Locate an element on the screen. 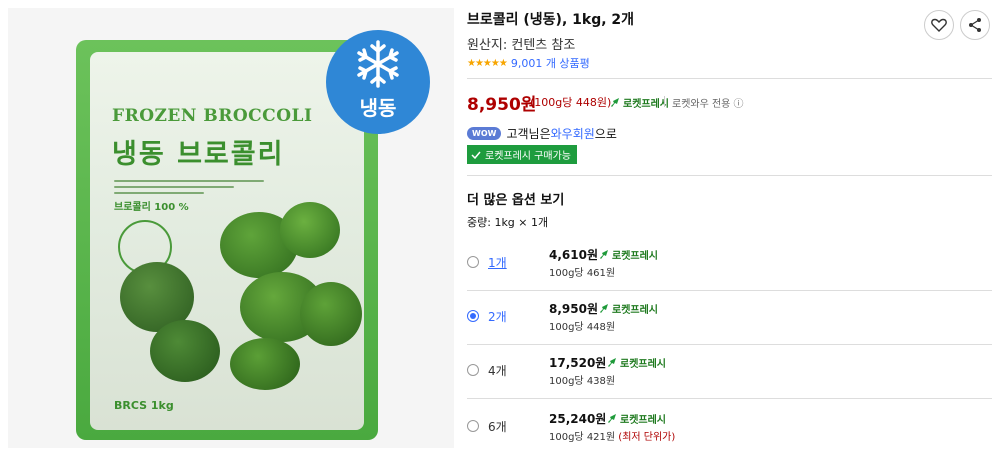 This screenshot has width=1006, height=454. rocket-fresh-badge: 로켓프레시 is located at coordinates (639, 102).